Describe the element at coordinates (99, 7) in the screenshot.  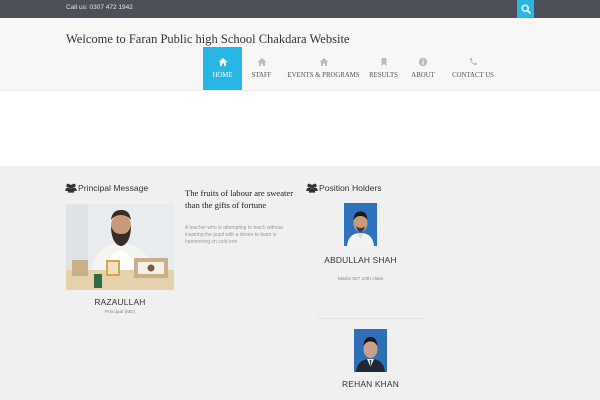
I see `call-us-text: Call us: 0307 472 1942` at that location.